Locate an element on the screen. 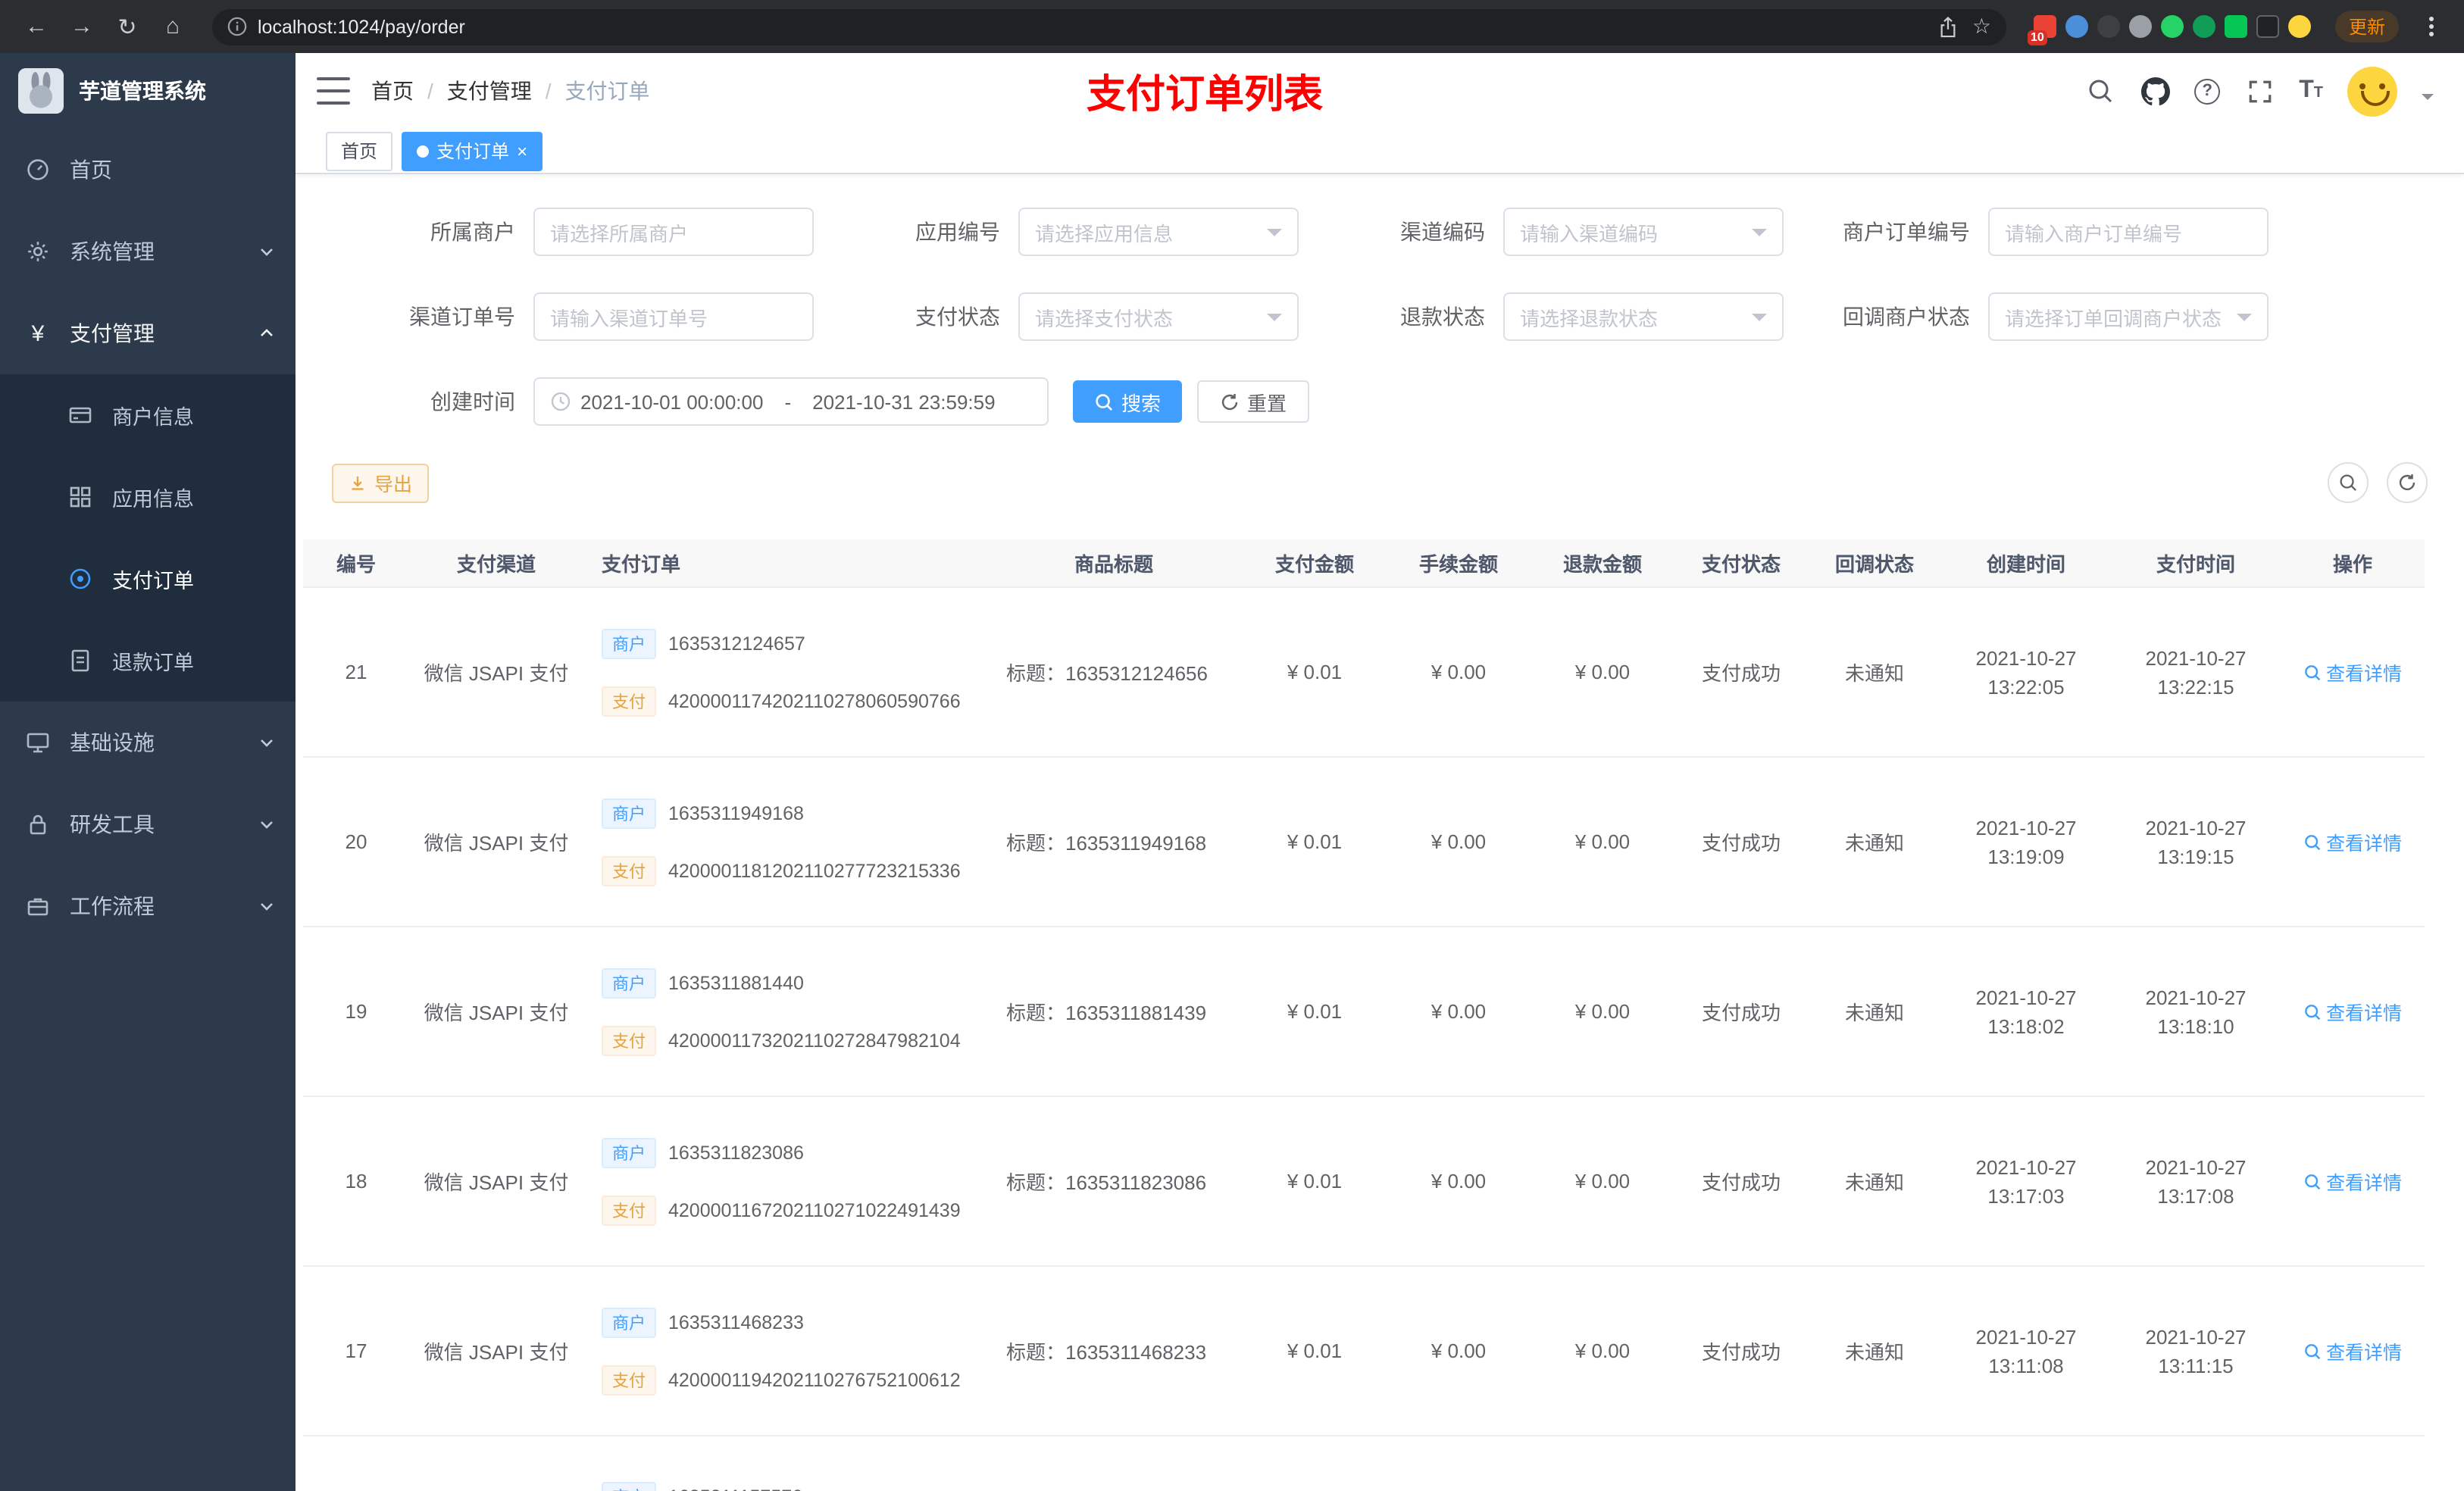  bookmark-star-icon: ☆ is located at coordinates (1981, 26).